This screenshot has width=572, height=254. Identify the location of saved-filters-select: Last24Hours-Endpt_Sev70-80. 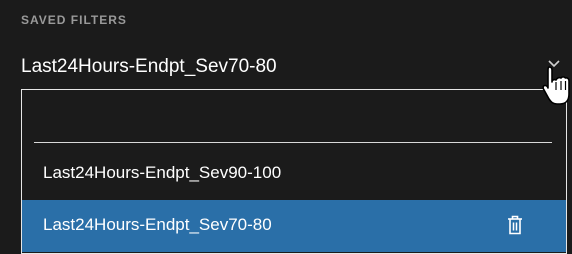
(293, 71).